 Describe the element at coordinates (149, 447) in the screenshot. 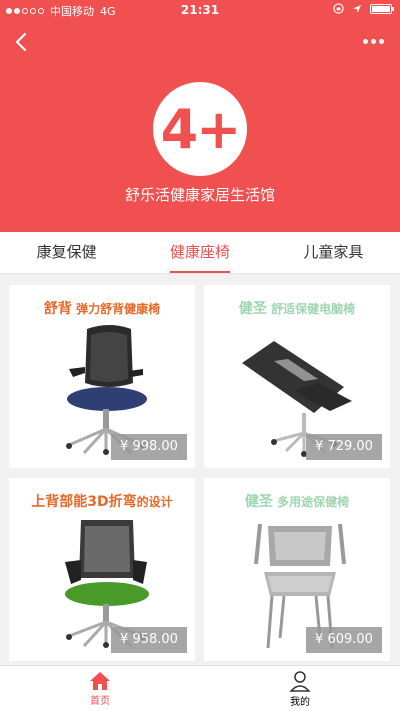

I see `product-price: ¥ 998.00` at that location.